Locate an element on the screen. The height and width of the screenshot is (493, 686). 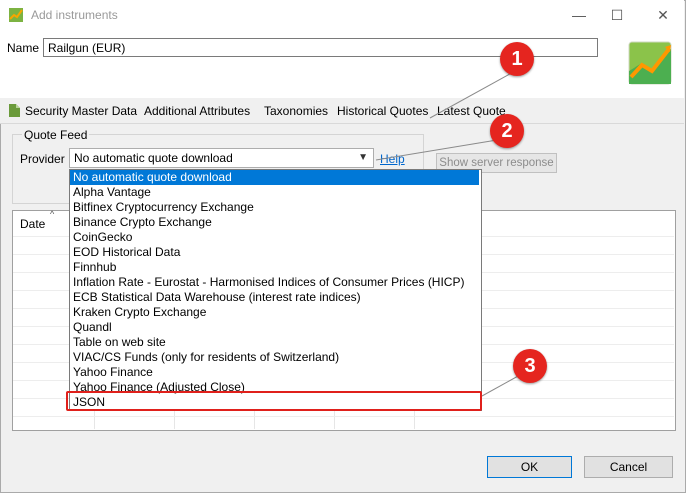
dropdown-option: Kraken Crypto Exchange is located at coordinates (139, 312).